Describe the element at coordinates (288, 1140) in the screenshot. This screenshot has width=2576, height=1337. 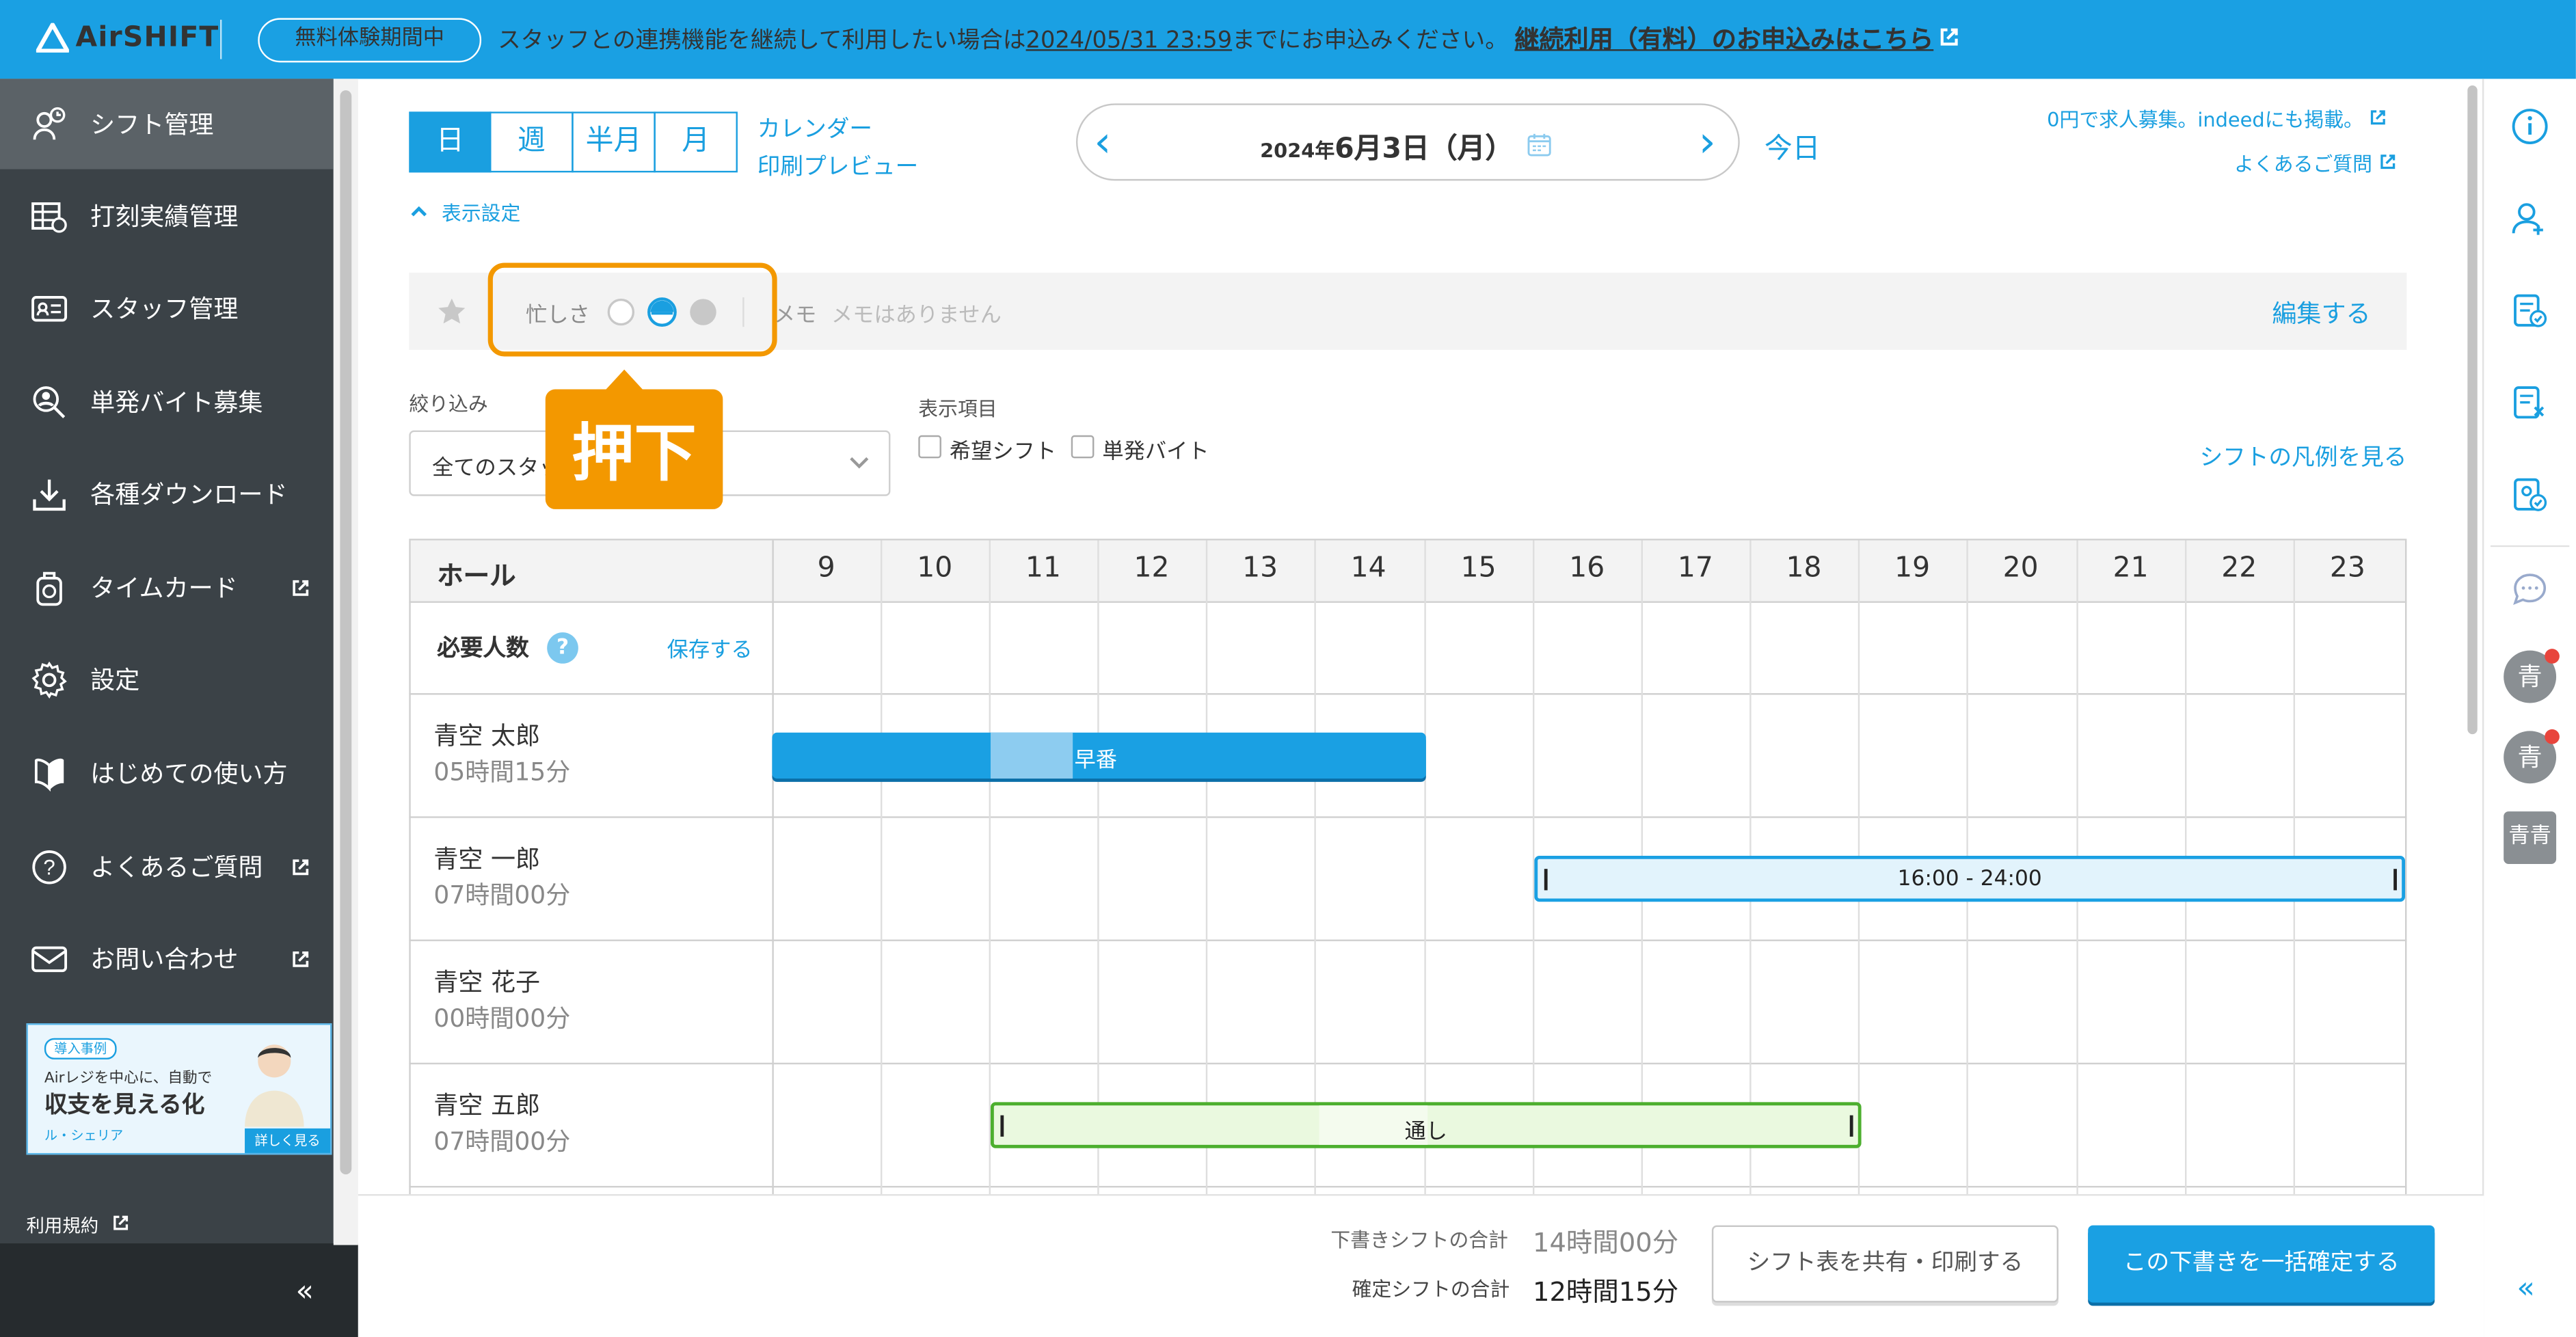
I see `banner-more-link: 詳しく見る` at that location.